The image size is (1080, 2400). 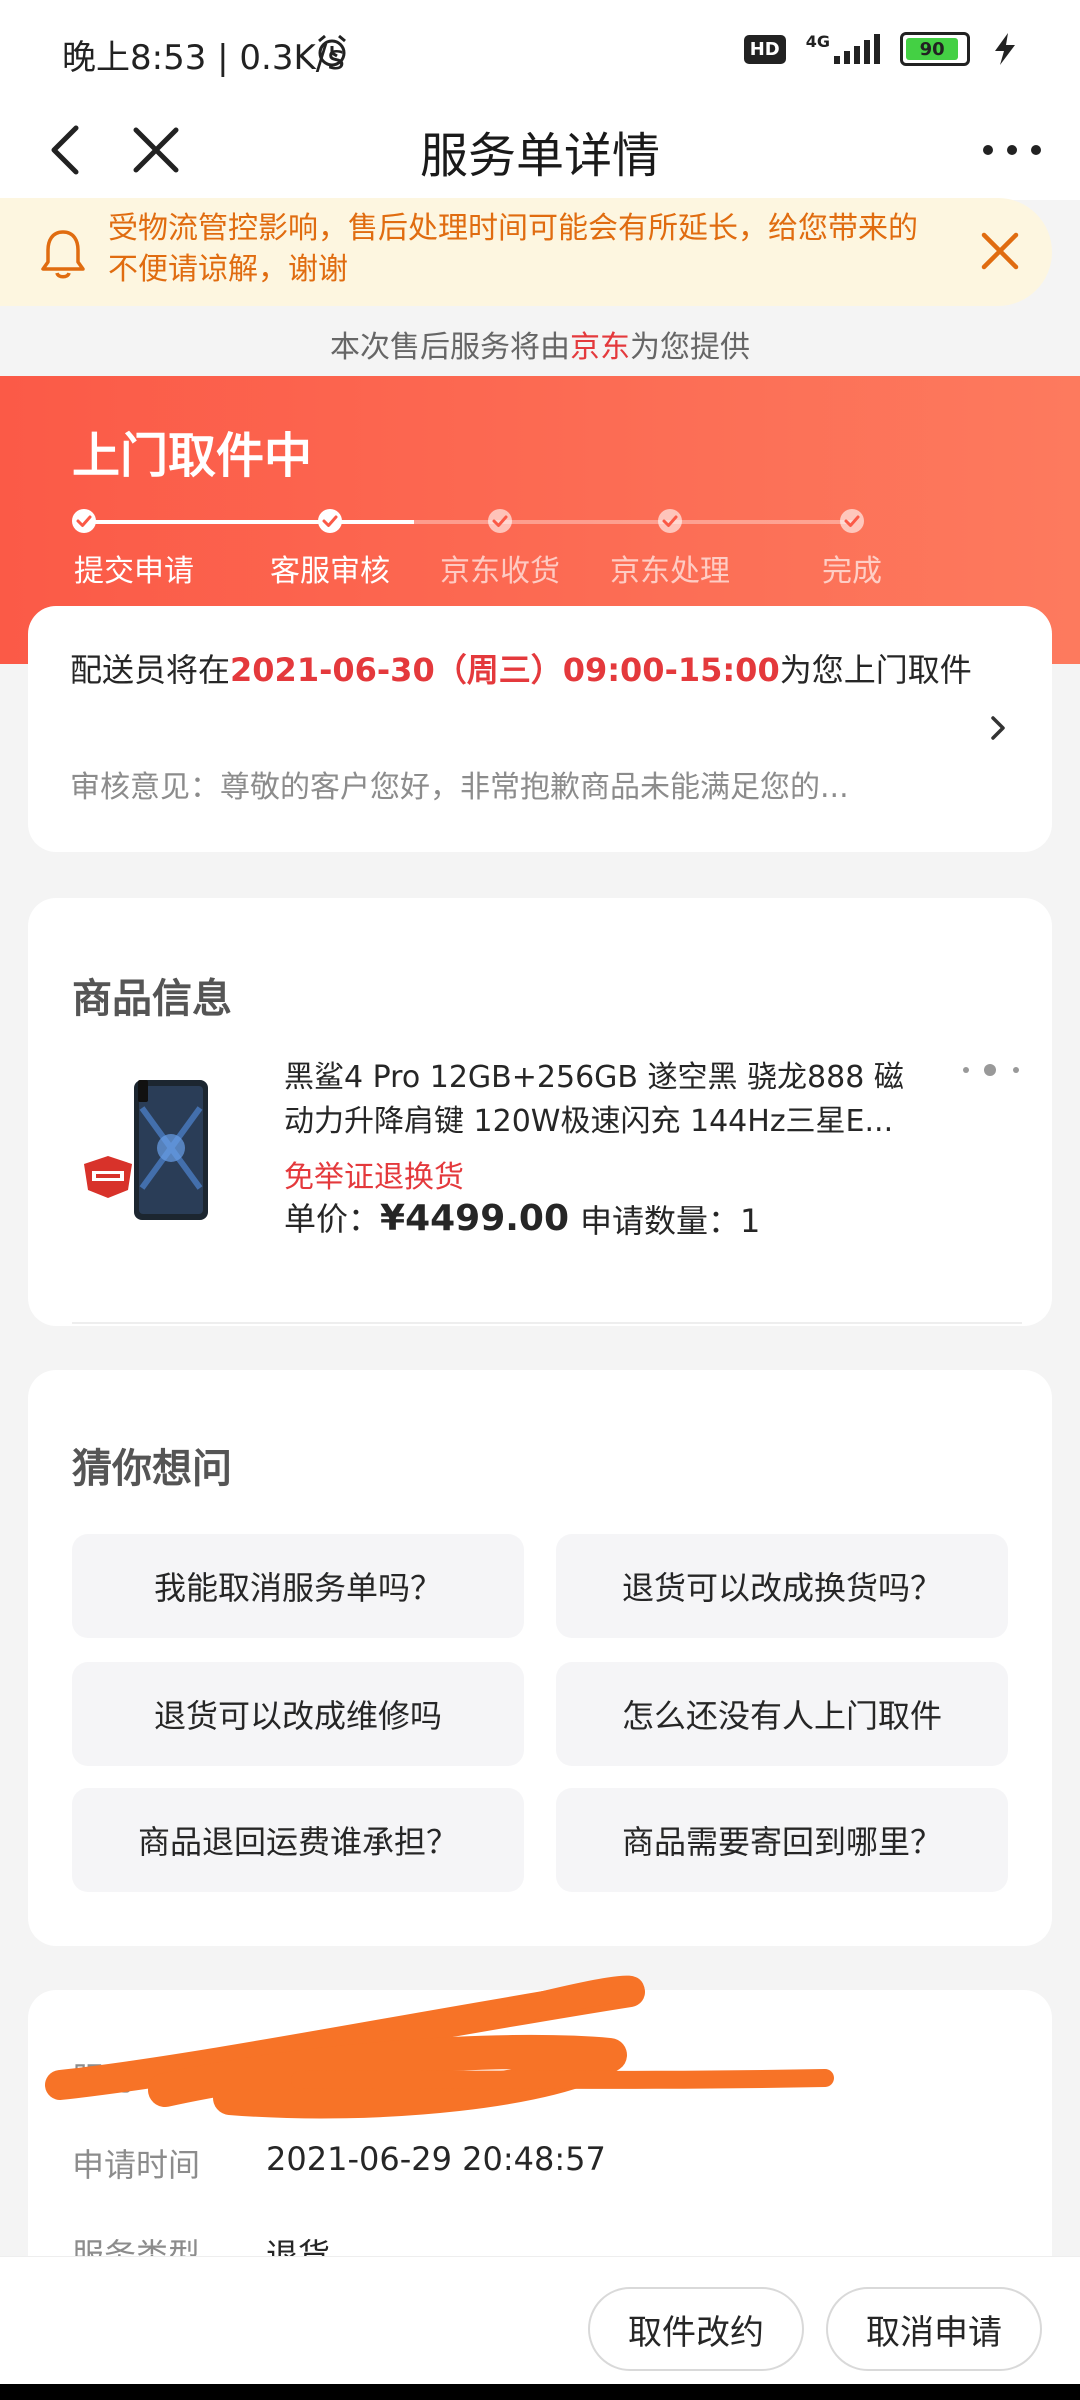 I want to click on product-section-title: 商品信息, so click(x=152, y=999).